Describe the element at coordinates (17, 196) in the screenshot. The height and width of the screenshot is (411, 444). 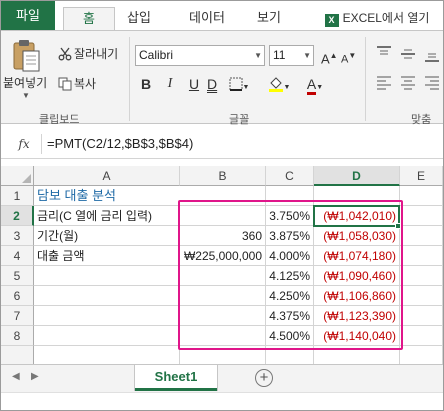
I see `row-header-1: 1` at that location.